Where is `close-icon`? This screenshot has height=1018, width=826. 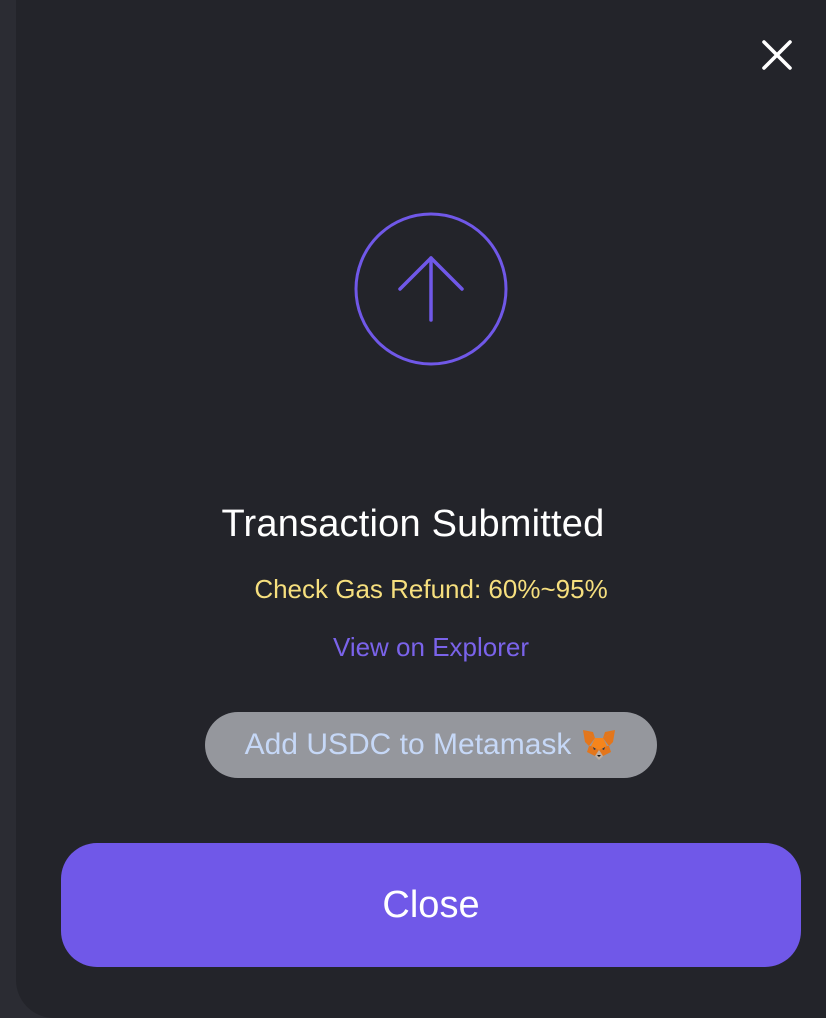
close-icon is located at coordinates (777, 55).